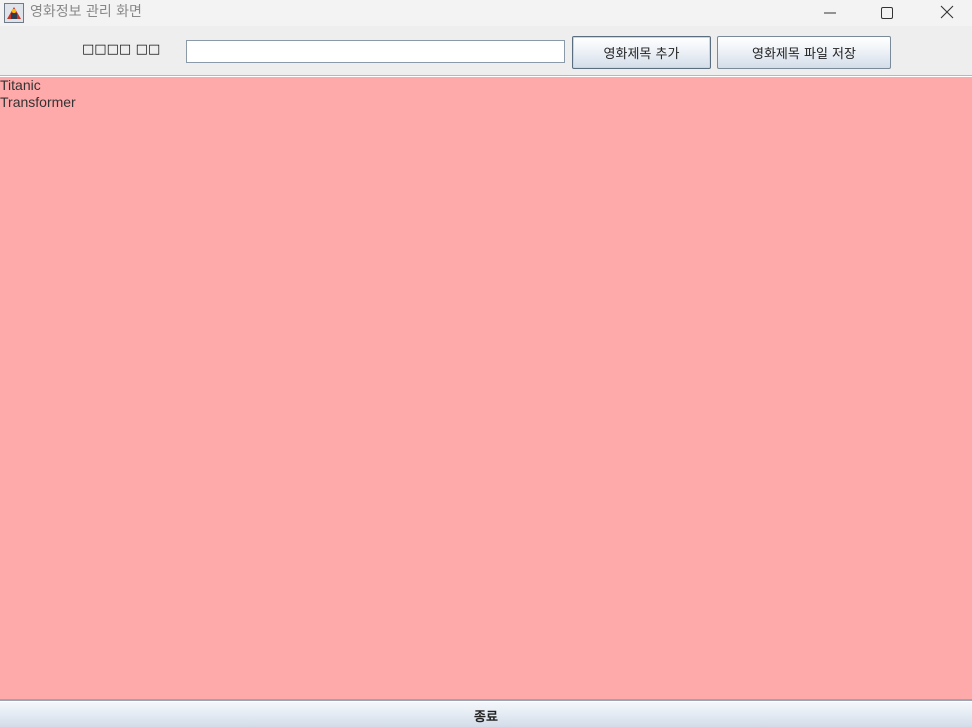 The height and width of the screenshot is (727, 972). Describe the element at coordinates (86, 12) in the screenshot. I see `window-title: 영화정보 관리 화면` at that location.